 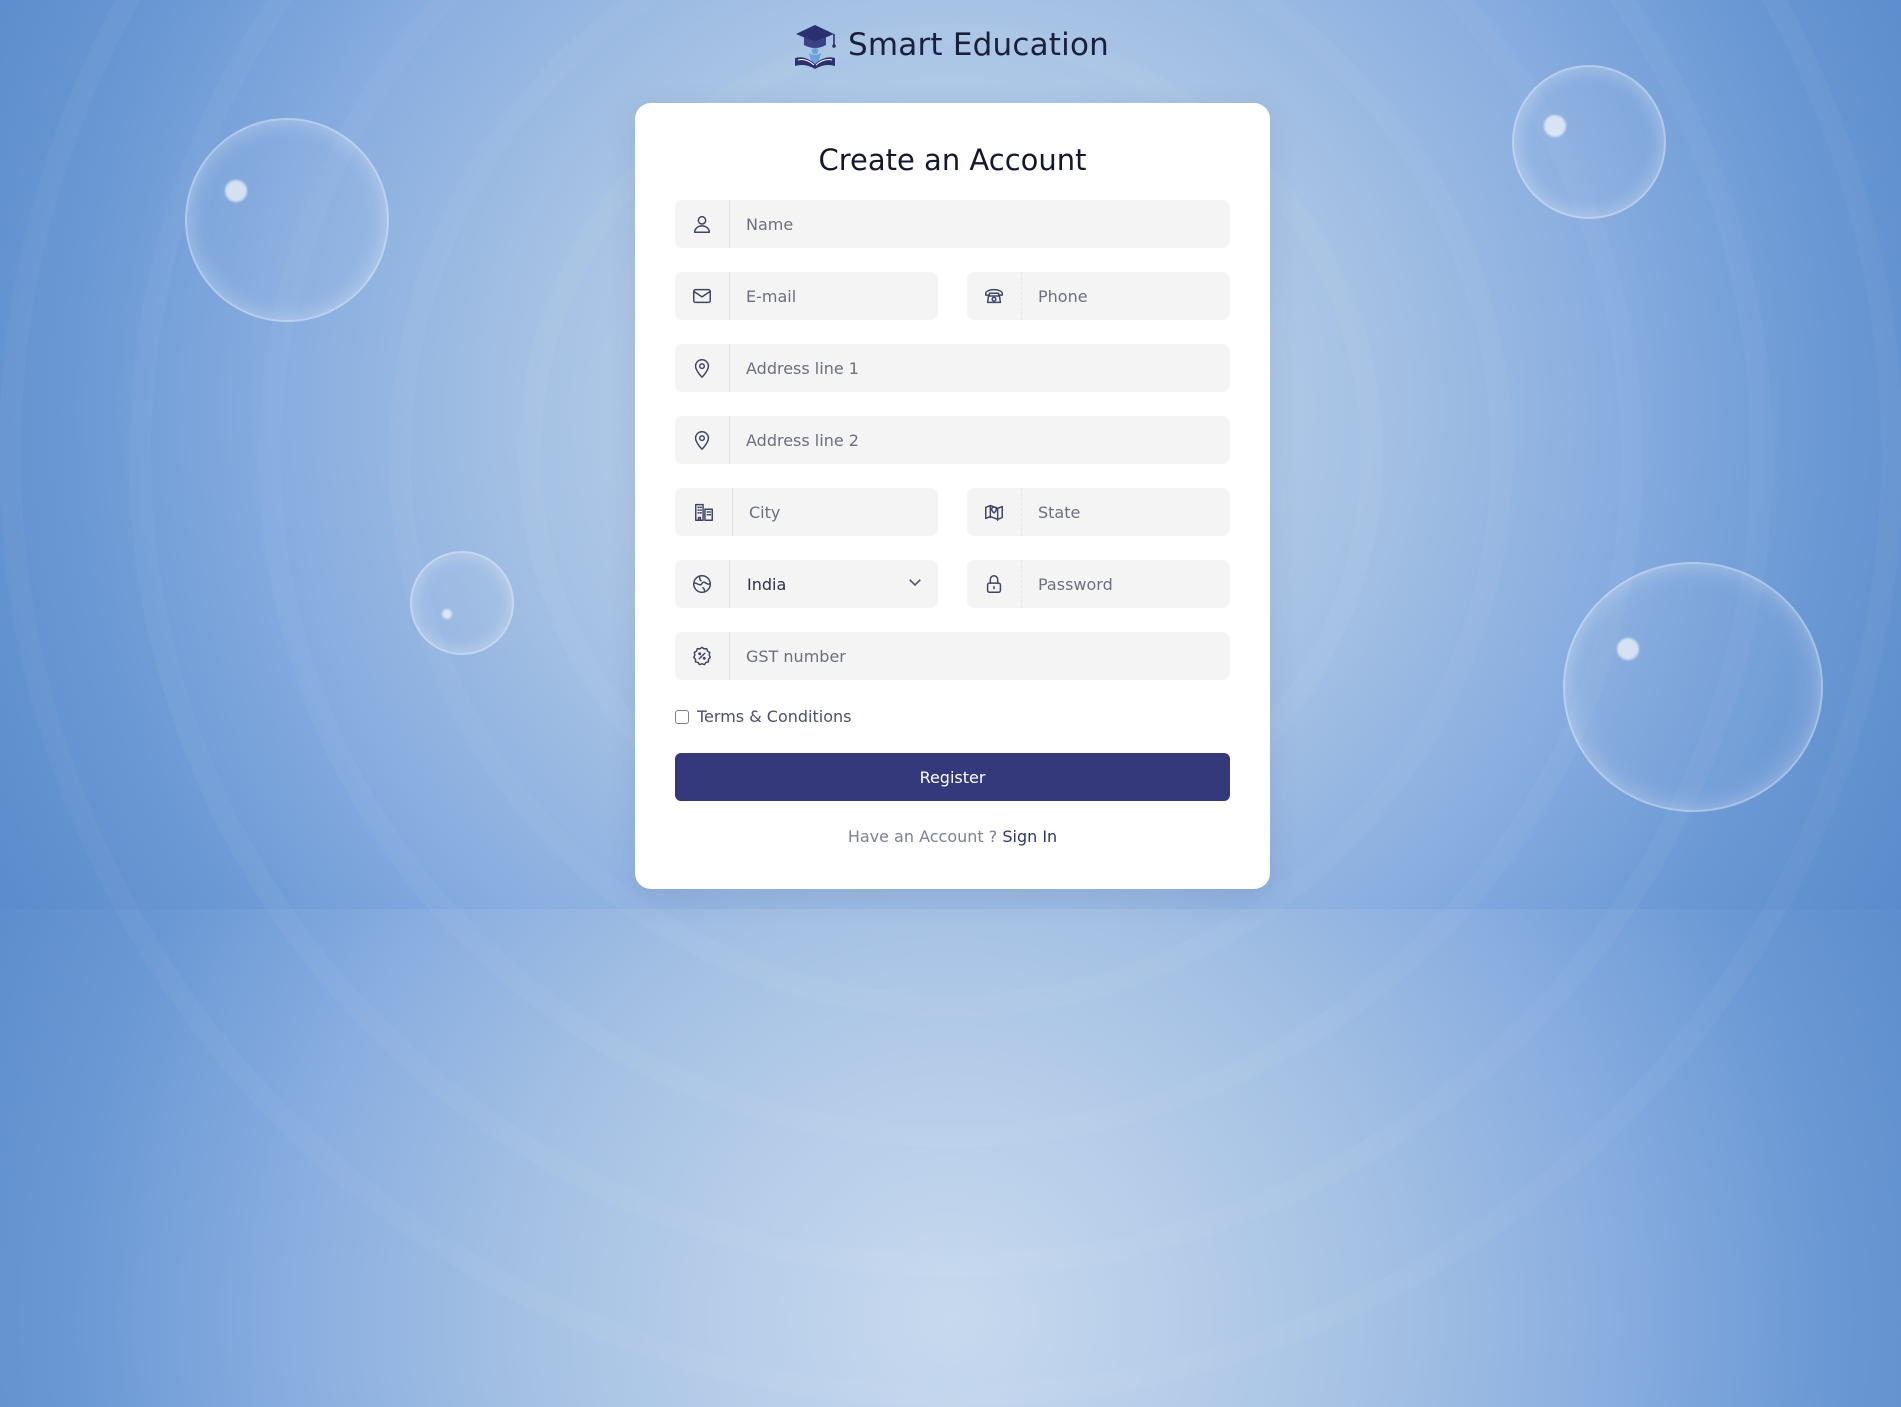 I want to click on signin-line: Have an Account ? Sign In, so click(x=952, y=836).